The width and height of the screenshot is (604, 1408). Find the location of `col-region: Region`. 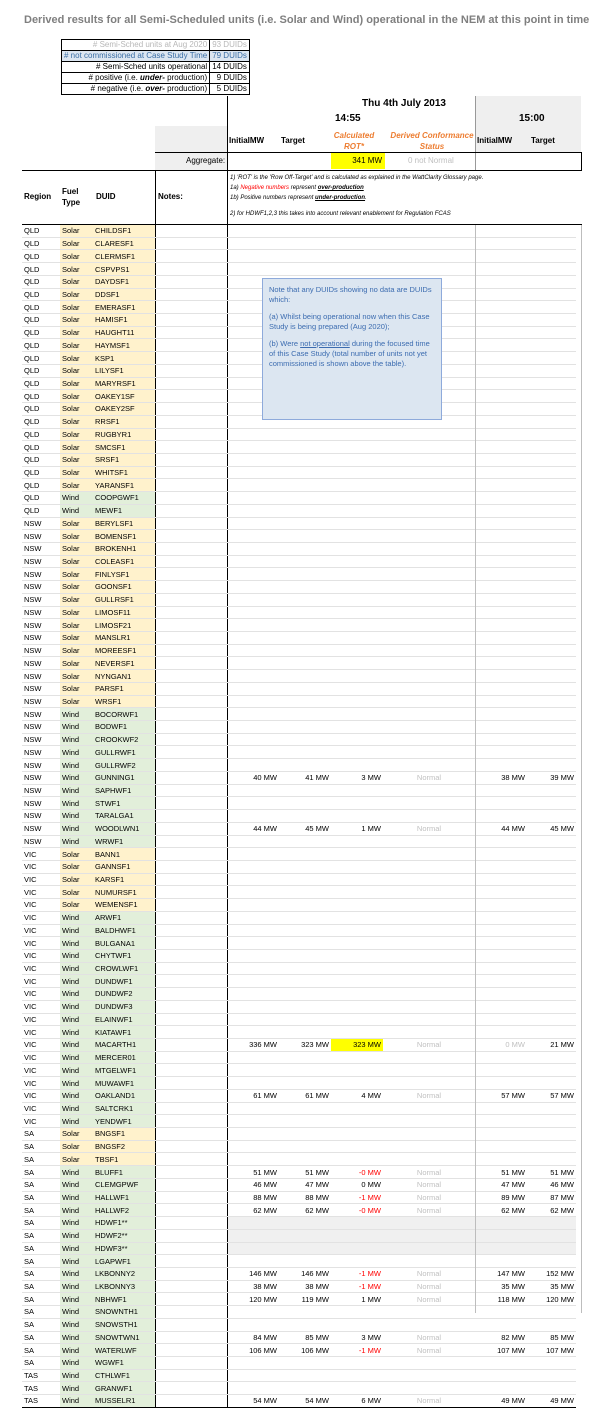

col-region: Region is located at coordinates (38, 196).